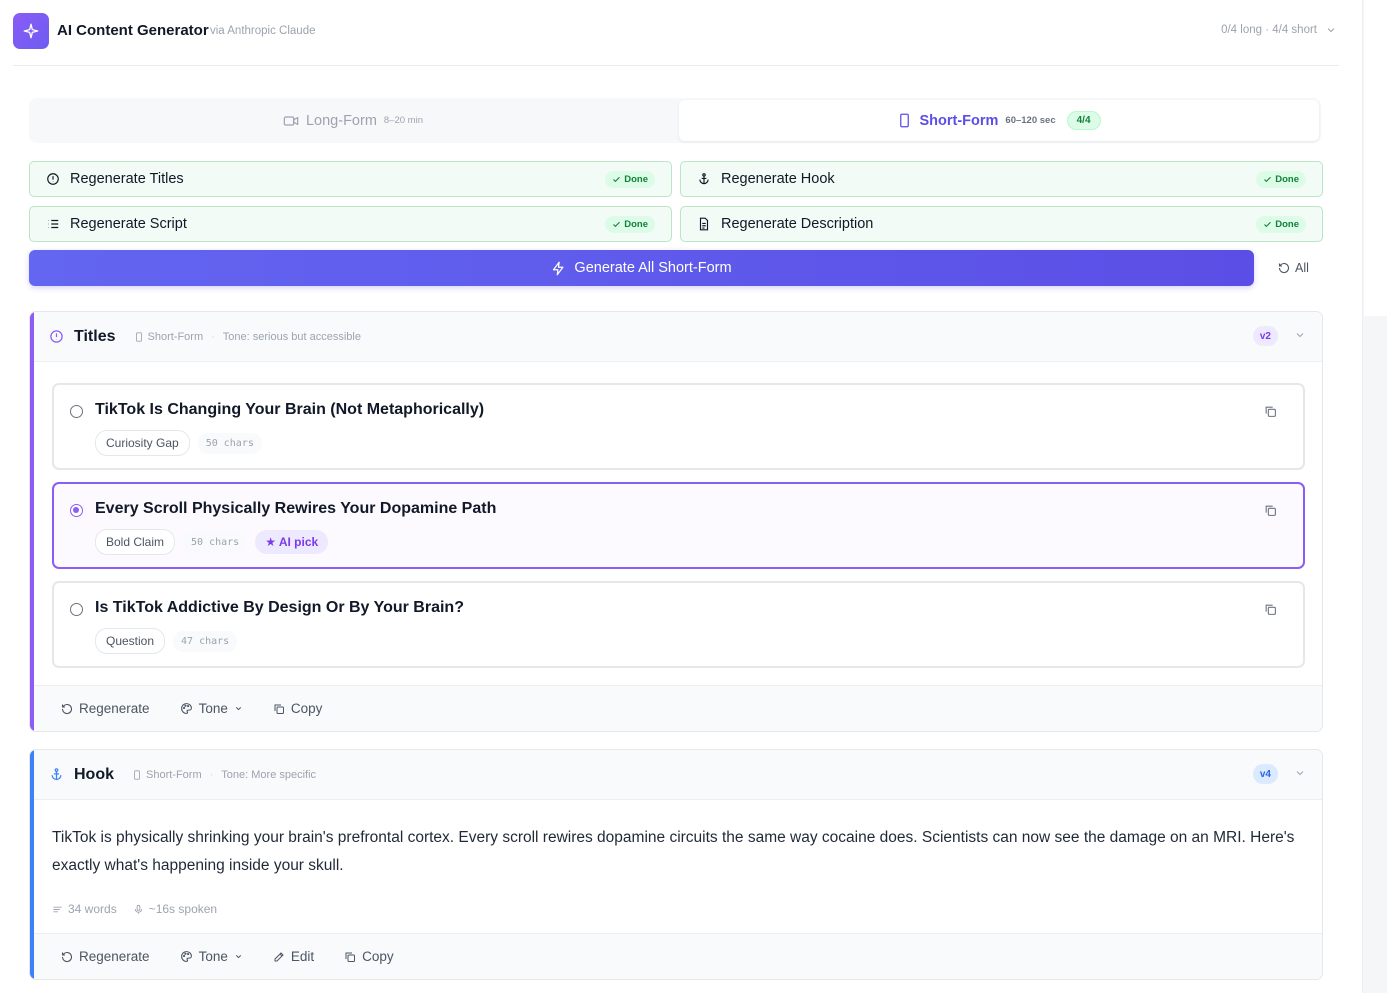 This screenshot has width=1387, height=993. Describe the element at coordinates (205, 641) in the screenshot. I see `char-count: 47 chars` at that location.